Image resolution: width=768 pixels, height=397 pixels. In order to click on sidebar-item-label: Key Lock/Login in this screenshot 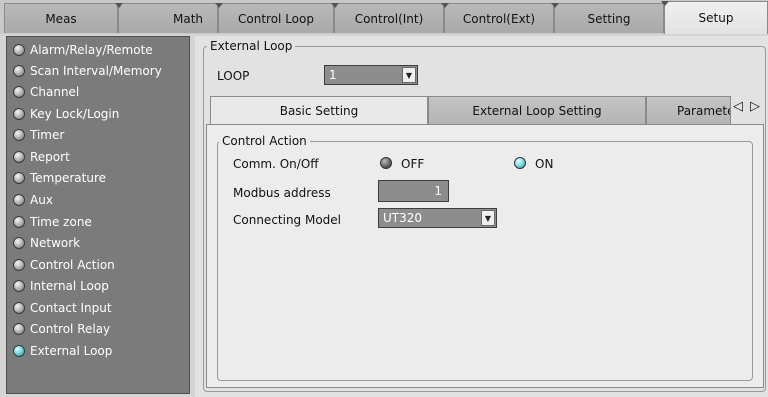, I will do `click(75, 113)`.